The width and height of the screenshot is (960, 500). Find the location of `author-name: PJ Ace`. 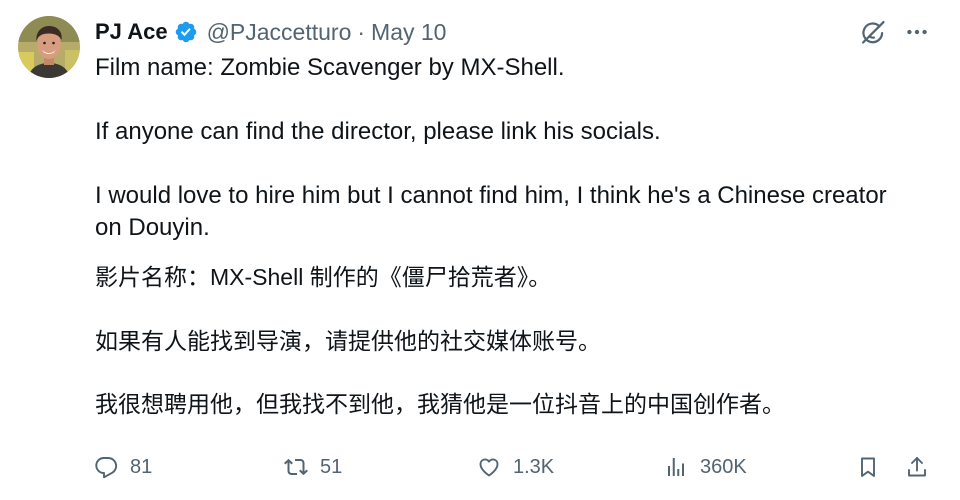

author-name: PJ Ace is located at coordinates (131, 32).